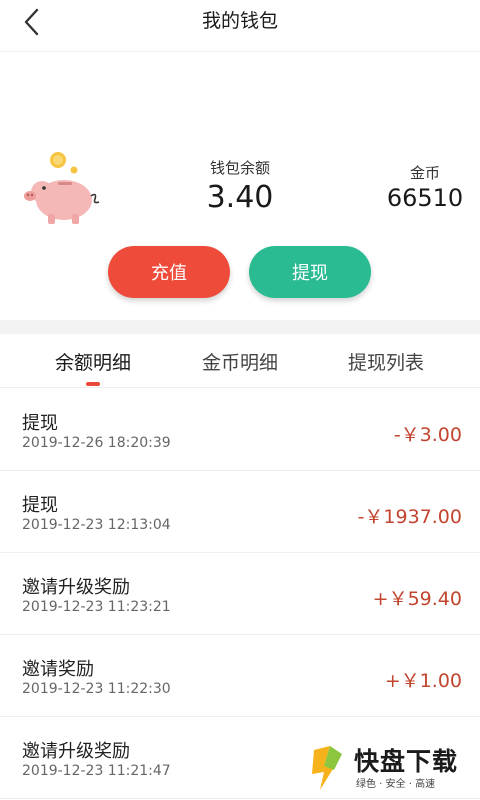 Image resolution: width=480 pixels, height=800 pixels. I want to click on lightning-logo-icon, so click(327, 768).